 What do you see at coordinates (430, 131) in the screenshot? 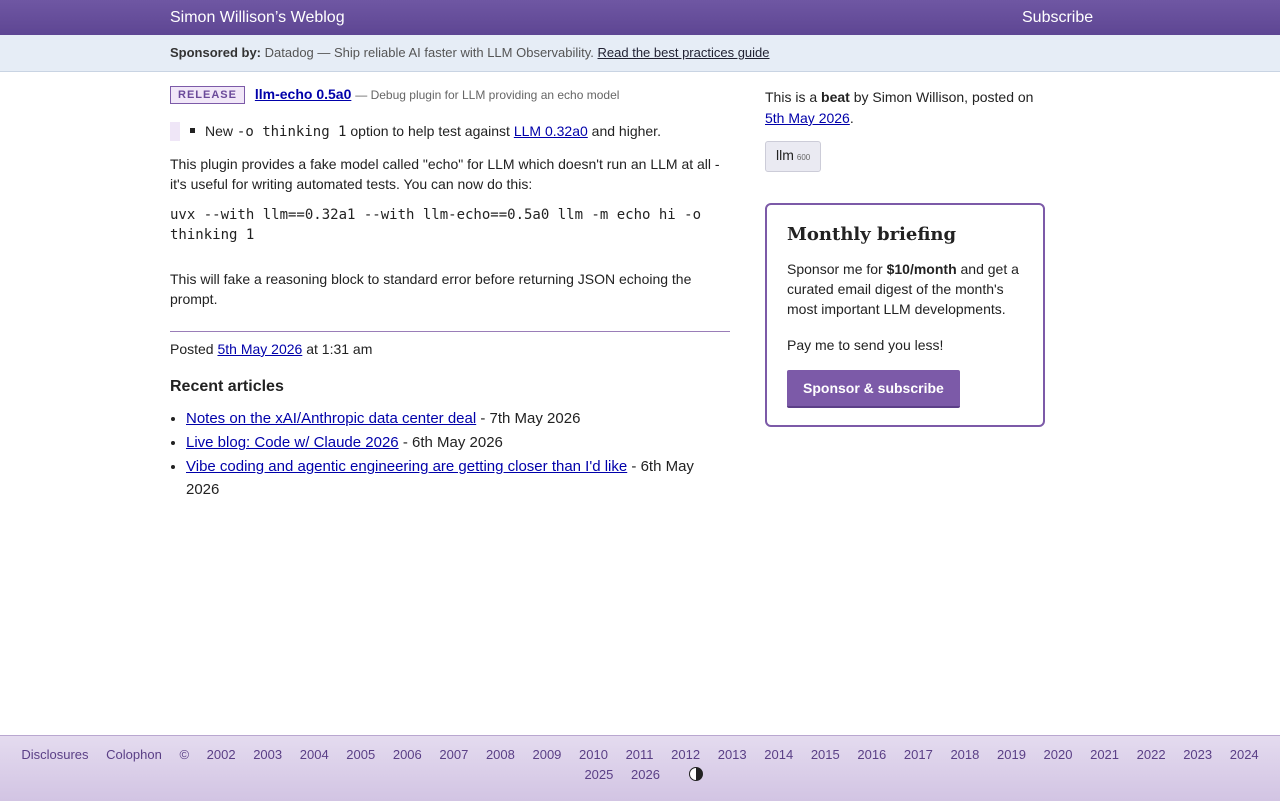
I see `note-mid: option to help test against` at bounding box center [430, 131].